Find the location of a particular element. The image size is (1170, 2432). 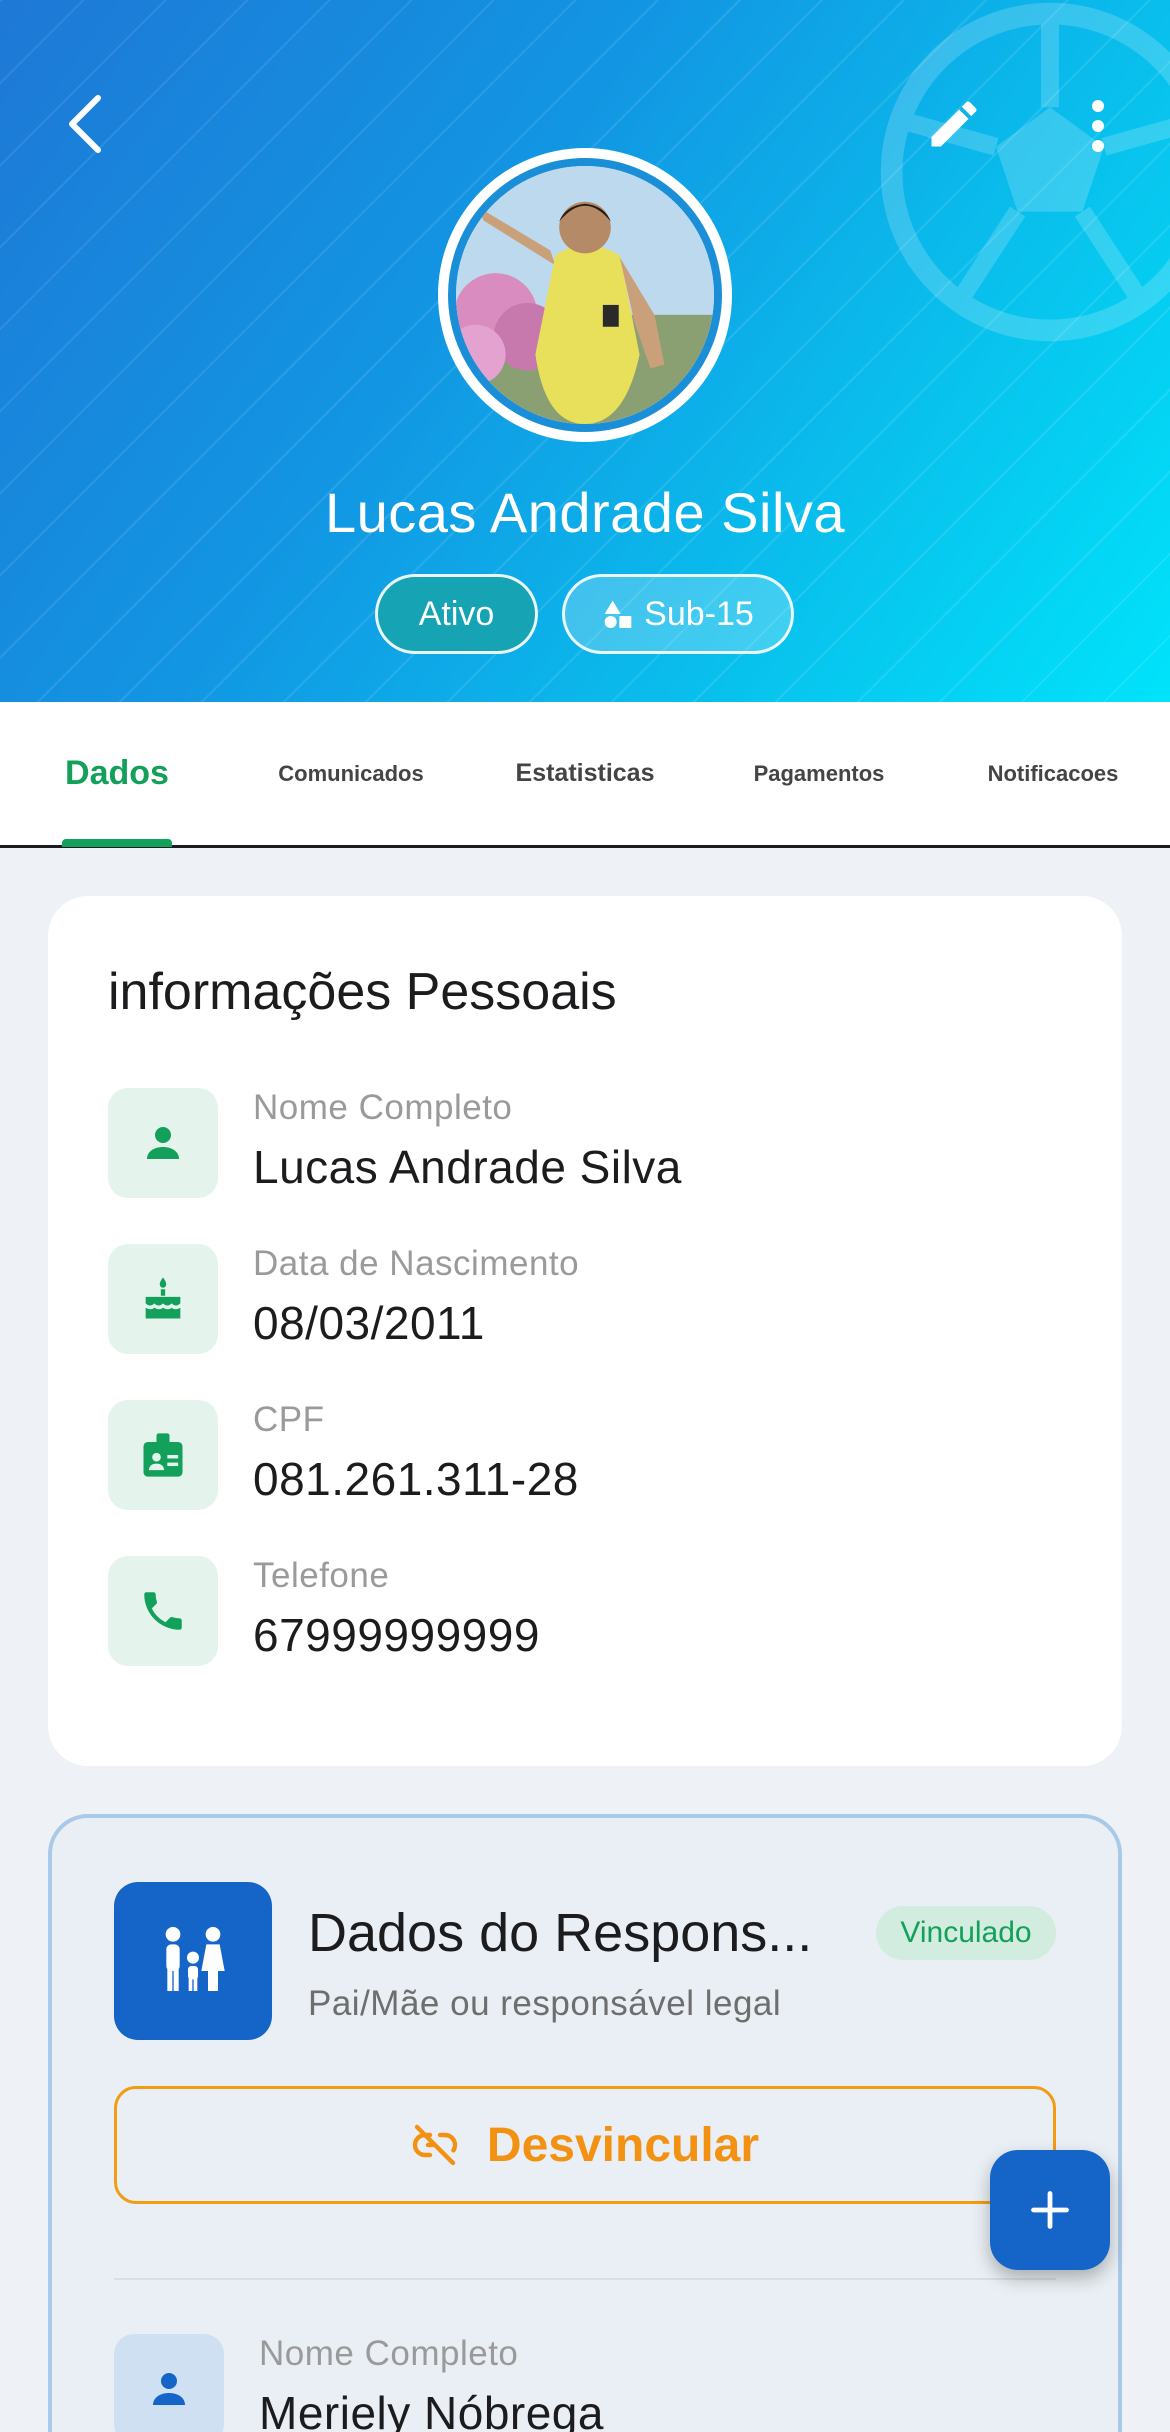

tab-dados: Dados is located at coordinates (117, 773).